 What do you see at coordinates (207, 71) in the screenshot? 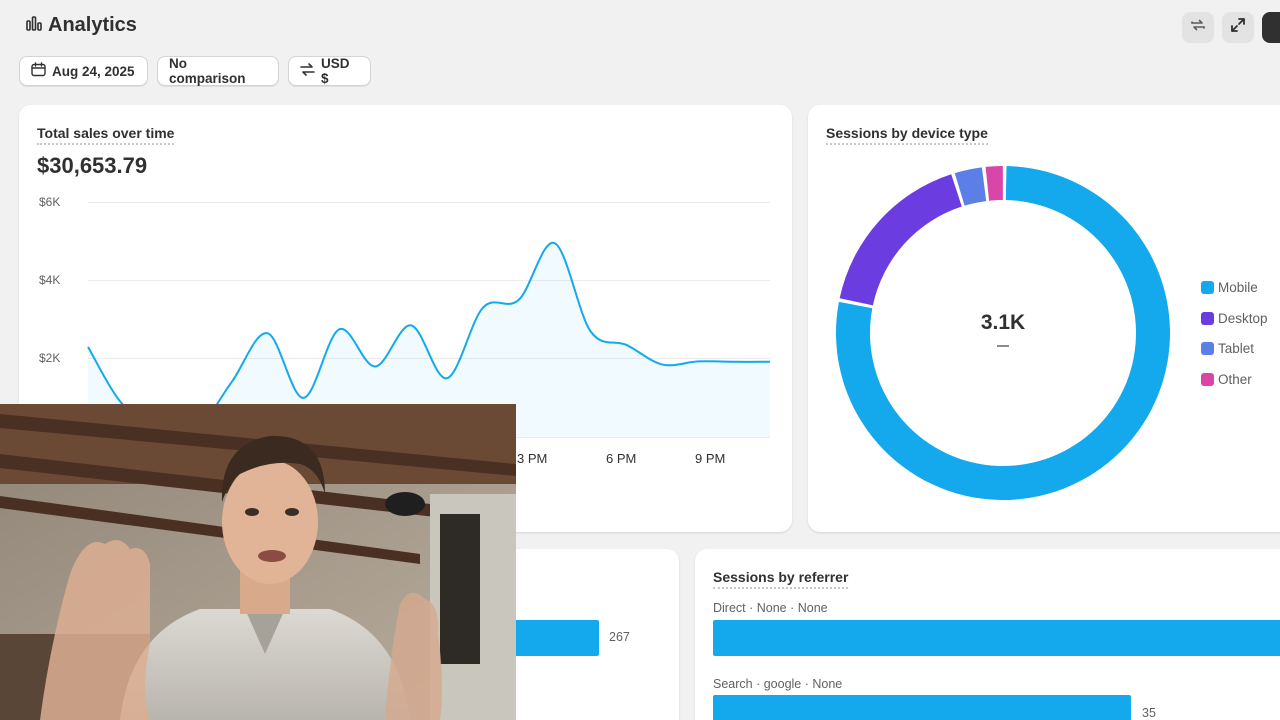
I see `comparison-label: No comparison` at bounding box center [207, 71].